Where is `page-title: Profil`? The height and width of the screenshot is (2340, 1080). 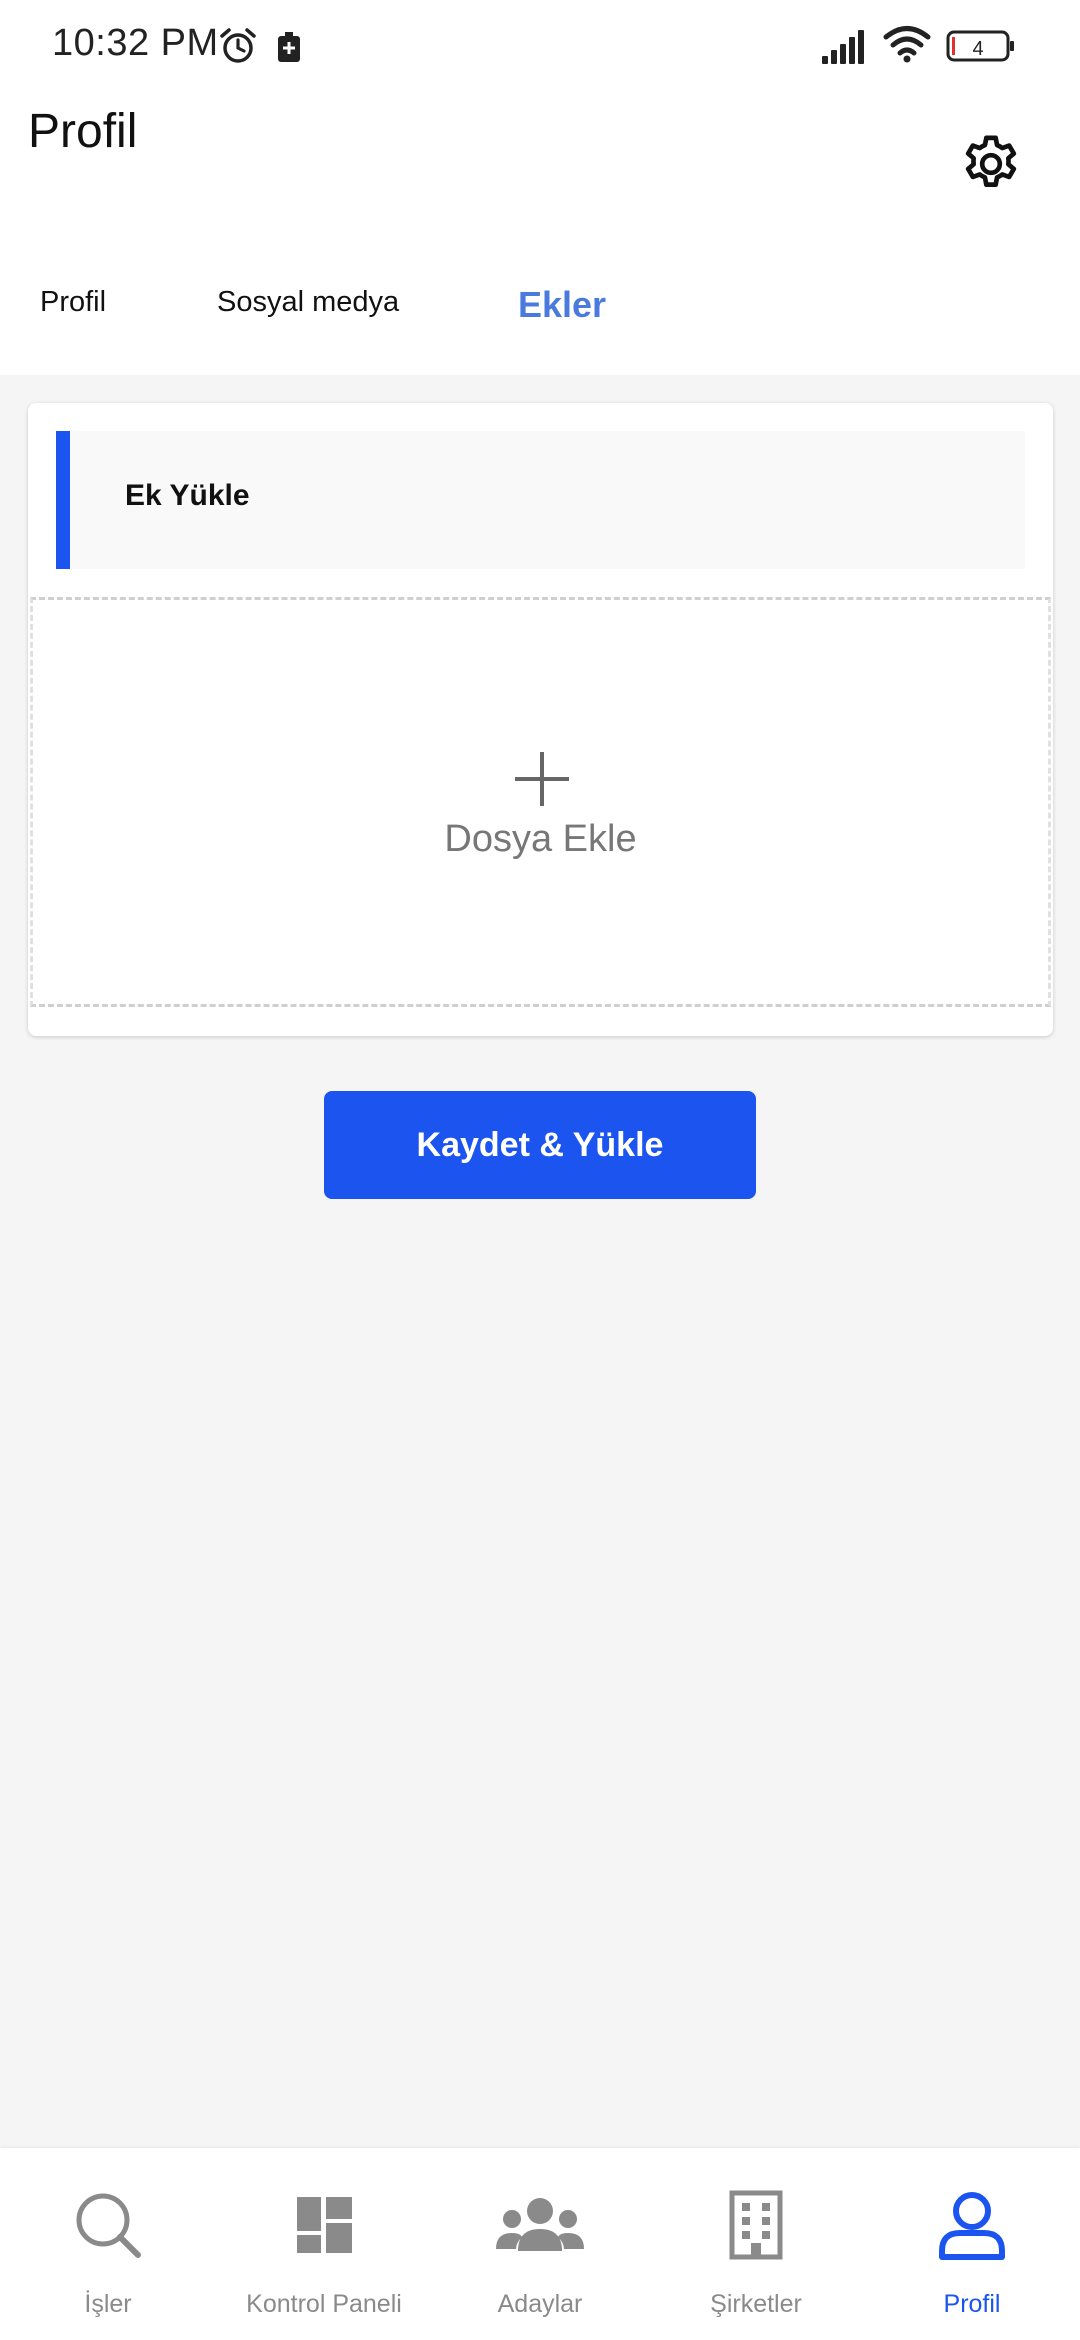 page-title: Profil is located at coordinates (83, 131).